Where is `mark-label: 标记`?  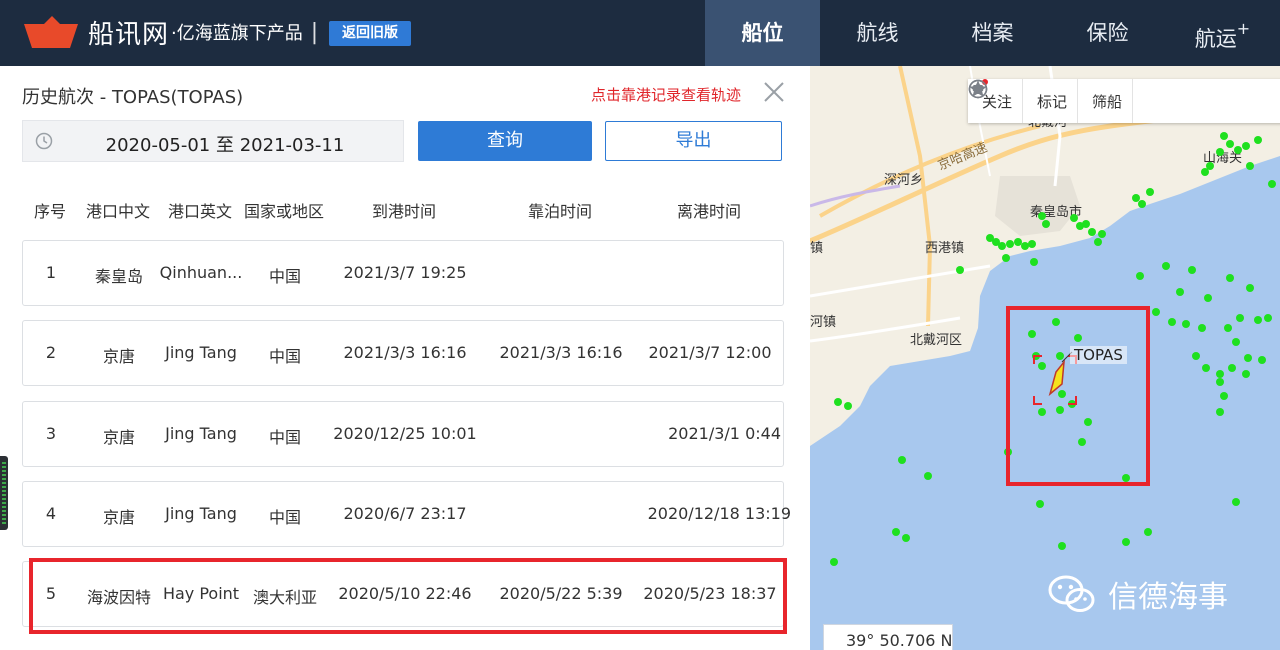 mark-label: 标记 is located at coordinates (1052, 101).